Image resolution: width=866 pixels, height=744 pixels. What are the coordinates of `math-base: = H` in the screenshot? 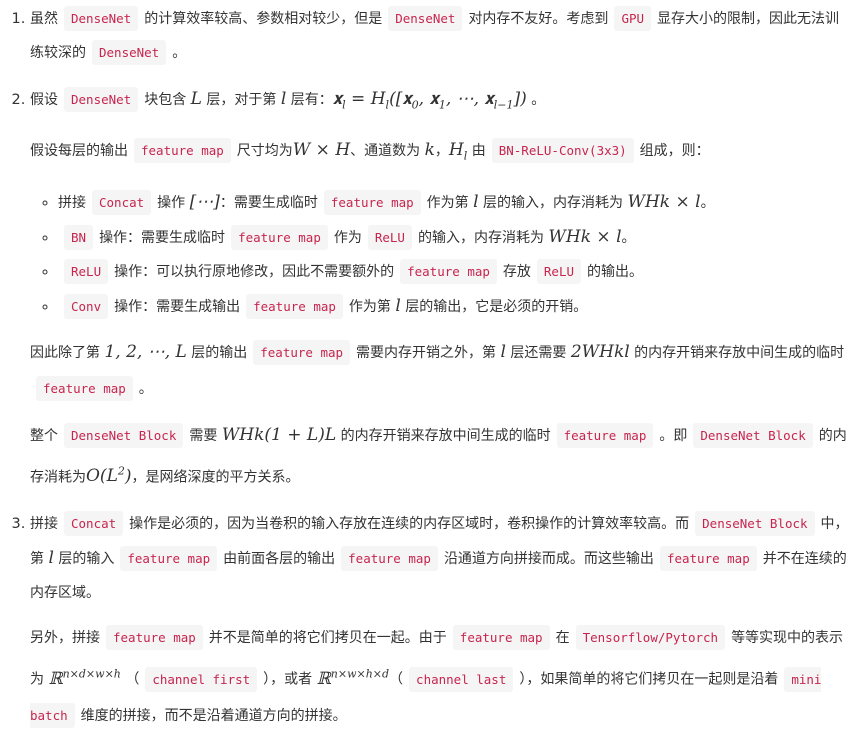 It's located at (365, 99).